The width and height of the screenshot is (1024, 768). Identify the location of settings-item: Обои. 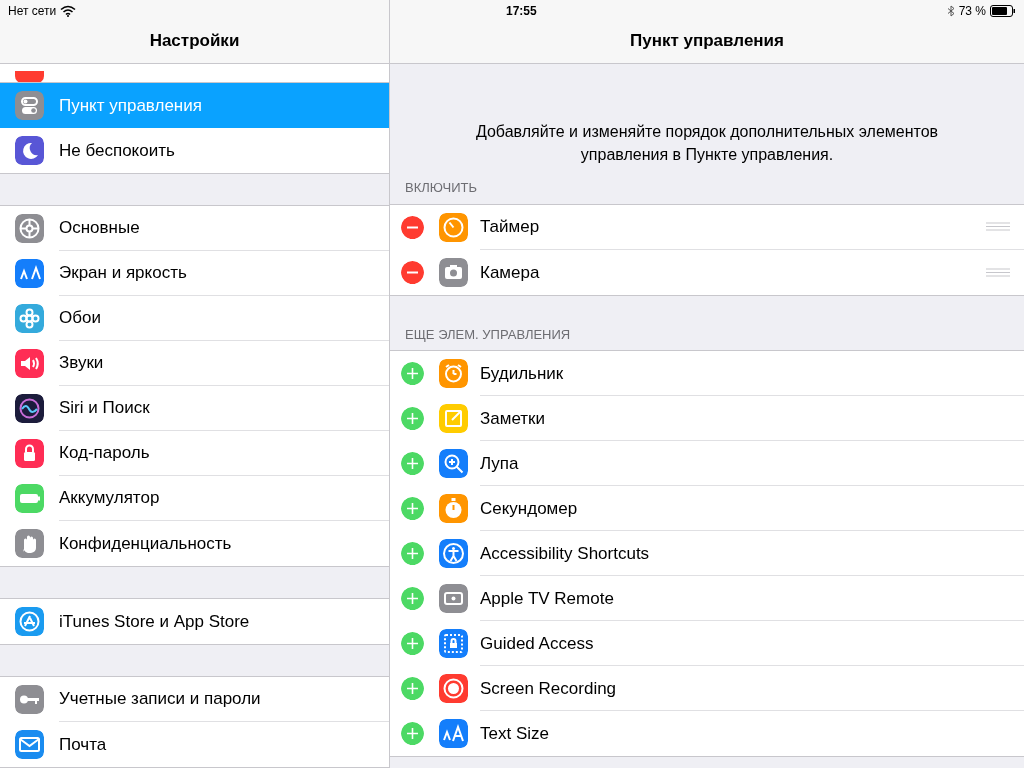
(194, 318).